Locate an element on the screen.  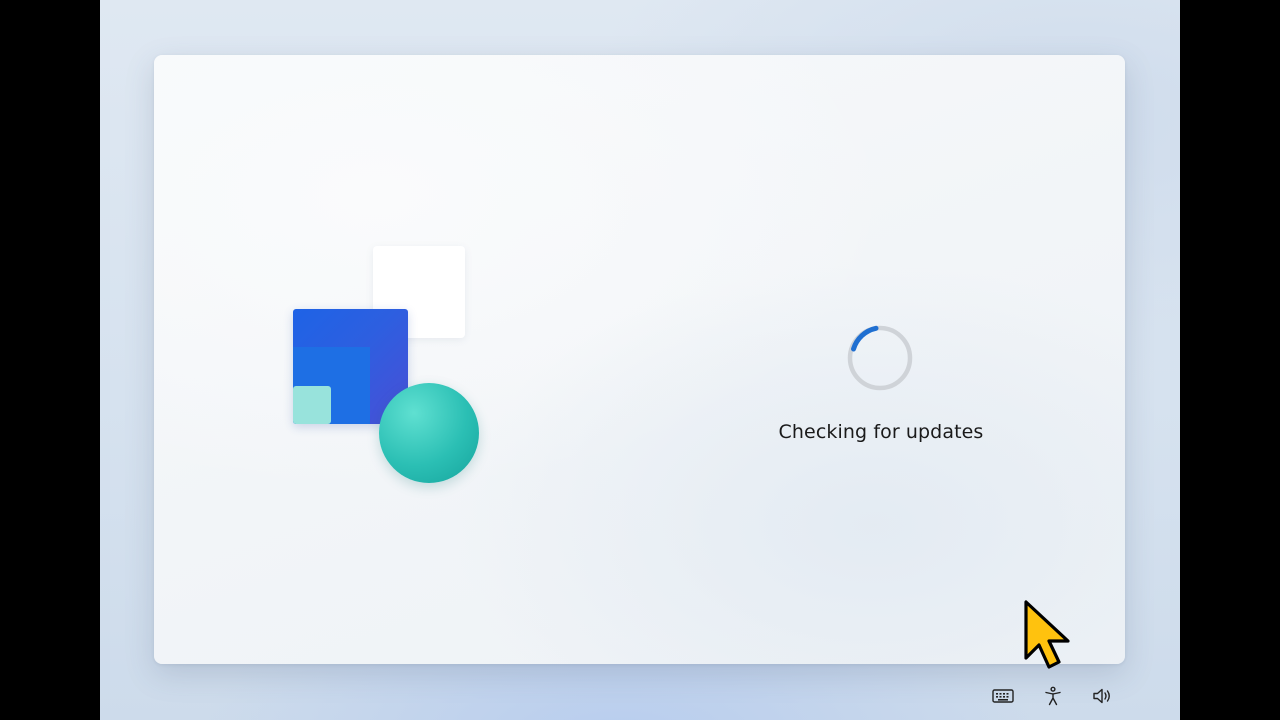
mouse-cursor-icon is located at coordinates (1047, 634).